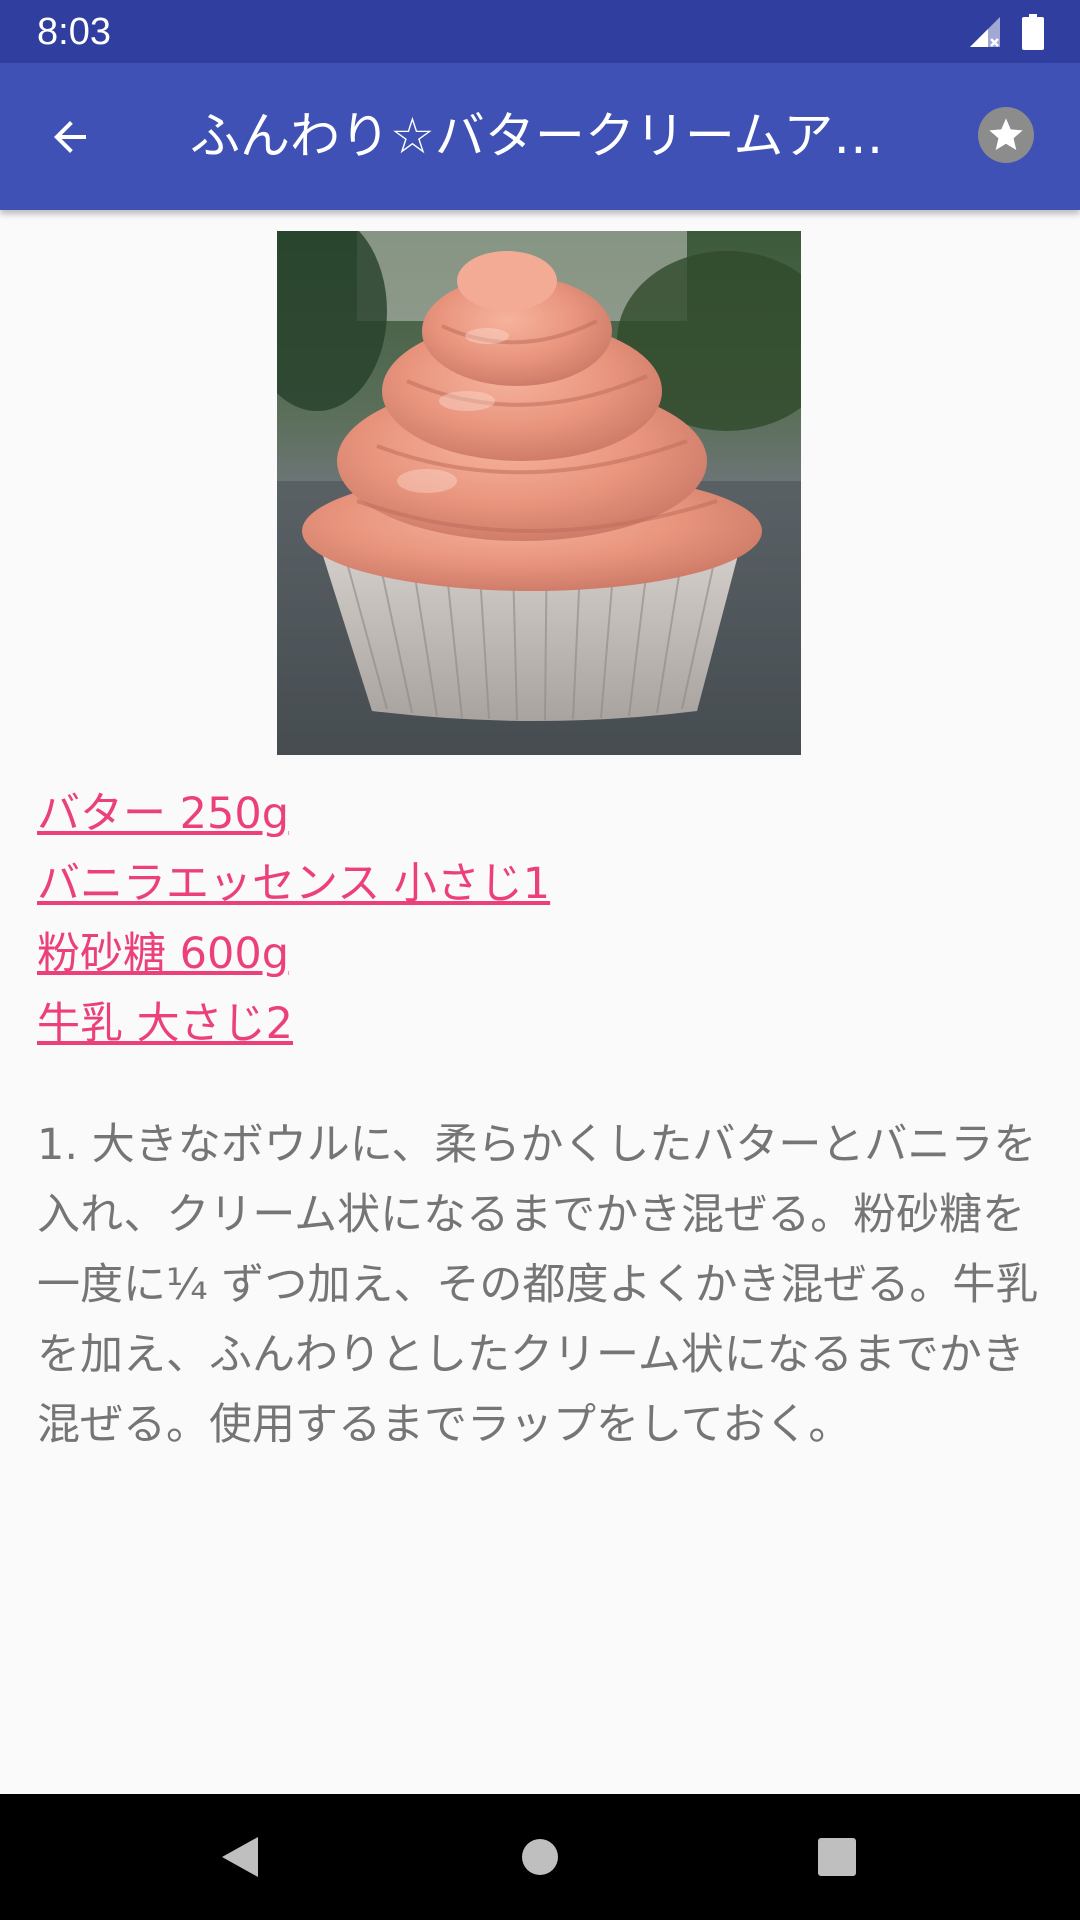 The height and width of the screenshot is (1920, 1080). What do you see at coordinates (985, 32) in the screenshot?
I see `signal-icon` at bounding box center [985, 32].